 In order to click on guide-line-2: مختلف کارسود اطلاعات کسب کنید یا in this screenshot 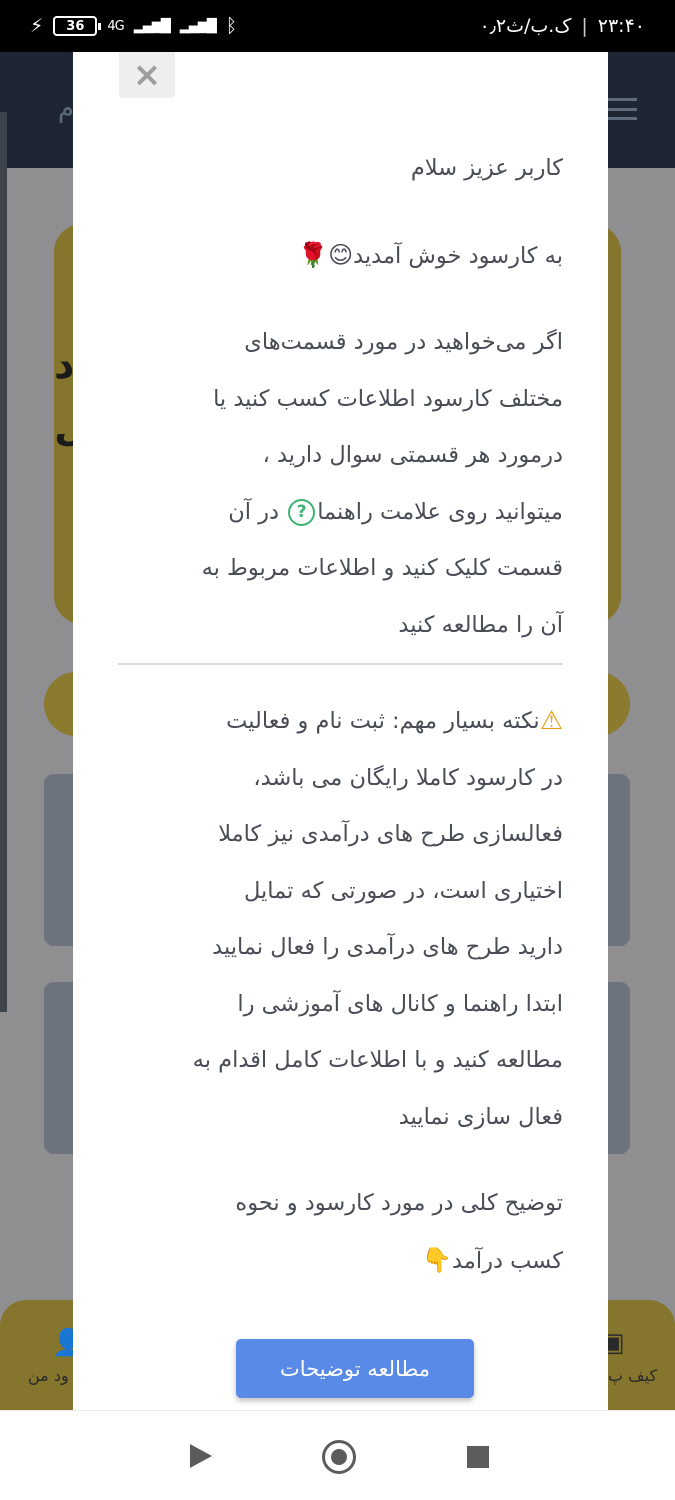, I will do `click(388, 398)`.